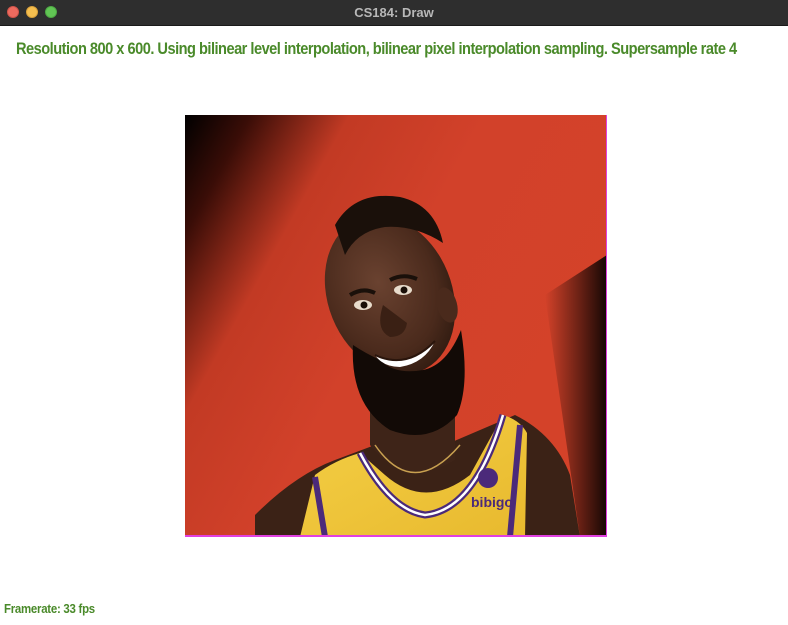  I want to click on framerate-text: Framerate: 33 fps, so click(49, 608).